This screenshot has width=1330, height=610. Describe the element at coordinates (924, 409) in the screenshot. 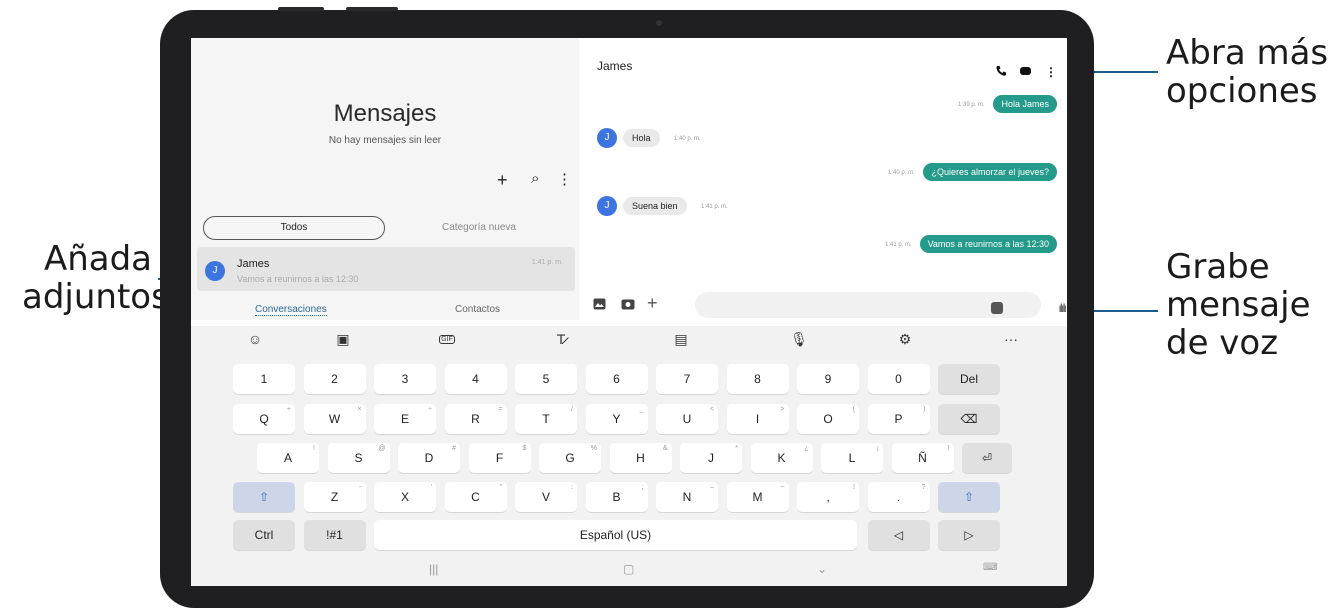

I see `key-p-alt: )` at that location.